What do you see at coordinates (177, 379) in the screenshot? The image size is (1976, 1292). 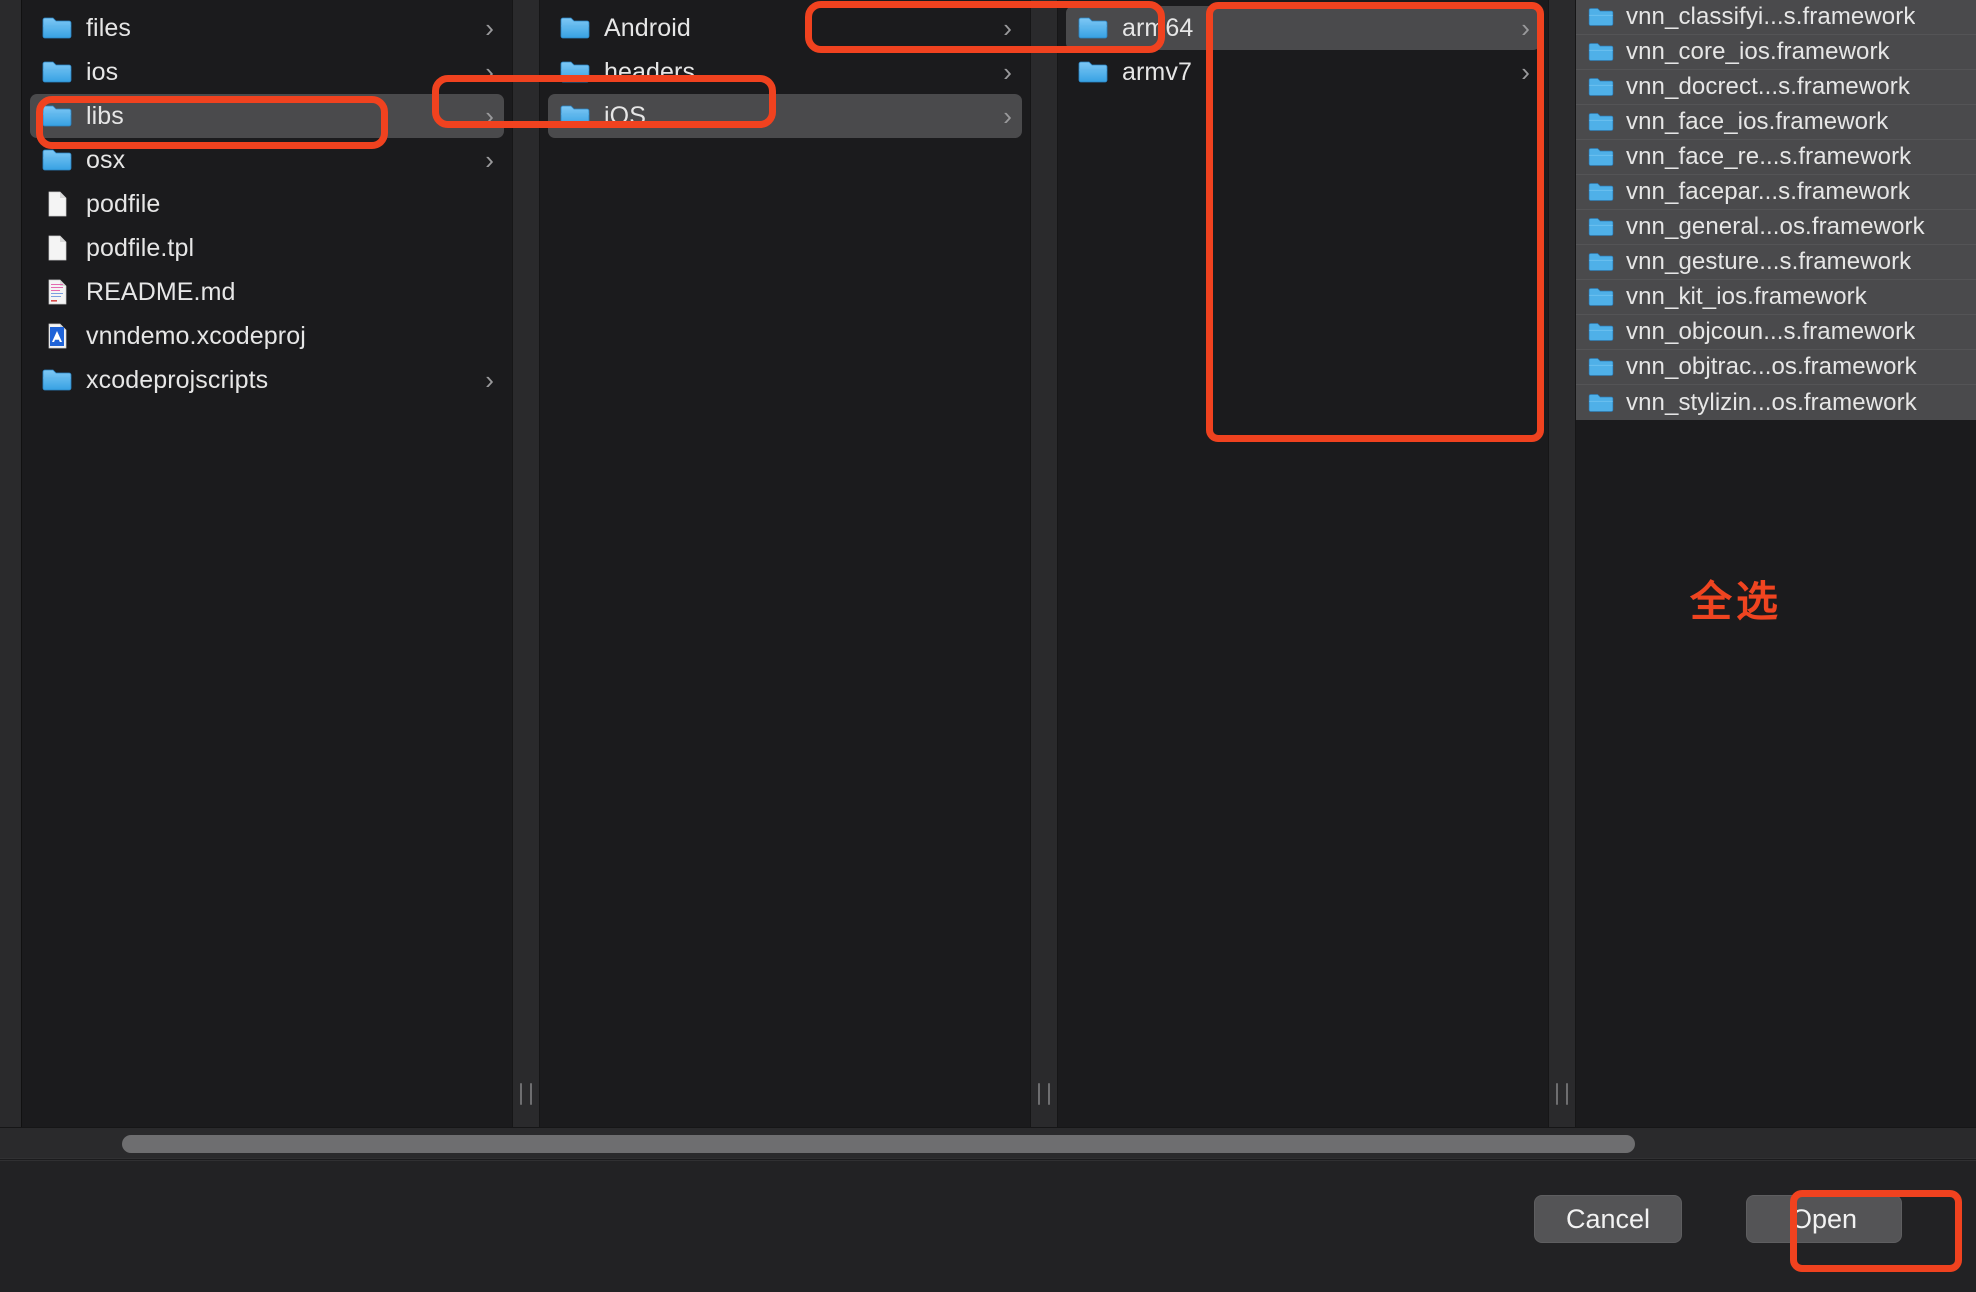 I see `file-row-label: xcodeprojscripts` at bounding box center [177, 379].